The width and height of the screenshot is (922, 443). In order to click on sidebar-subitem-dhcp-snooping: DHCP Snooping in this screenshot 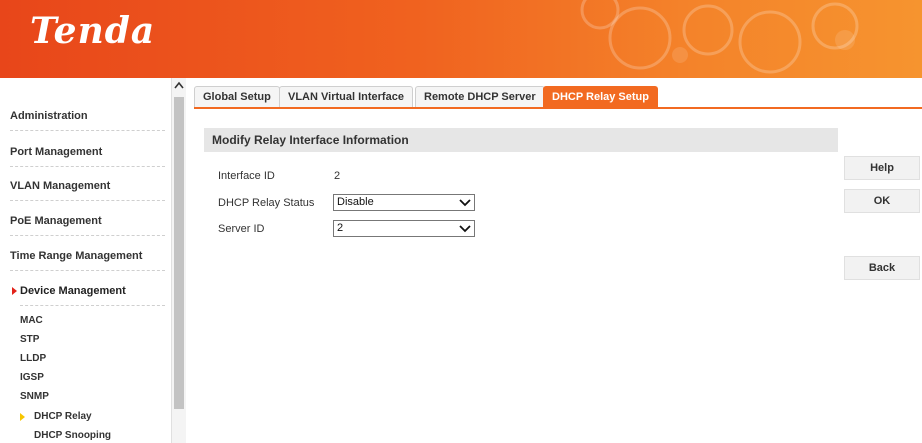, I will do `click(72, 435)`.